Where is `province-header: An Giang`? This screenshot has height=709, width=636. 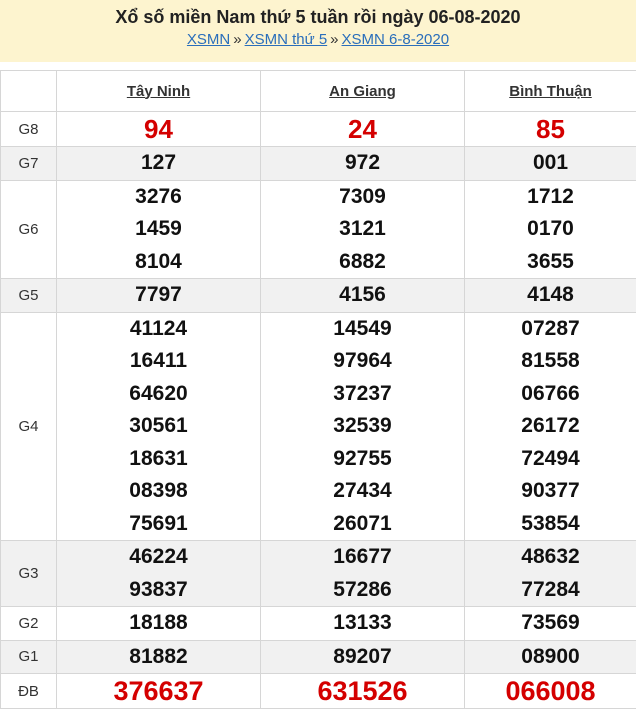
province-header: An Giang is located at coordinates (363, 91).